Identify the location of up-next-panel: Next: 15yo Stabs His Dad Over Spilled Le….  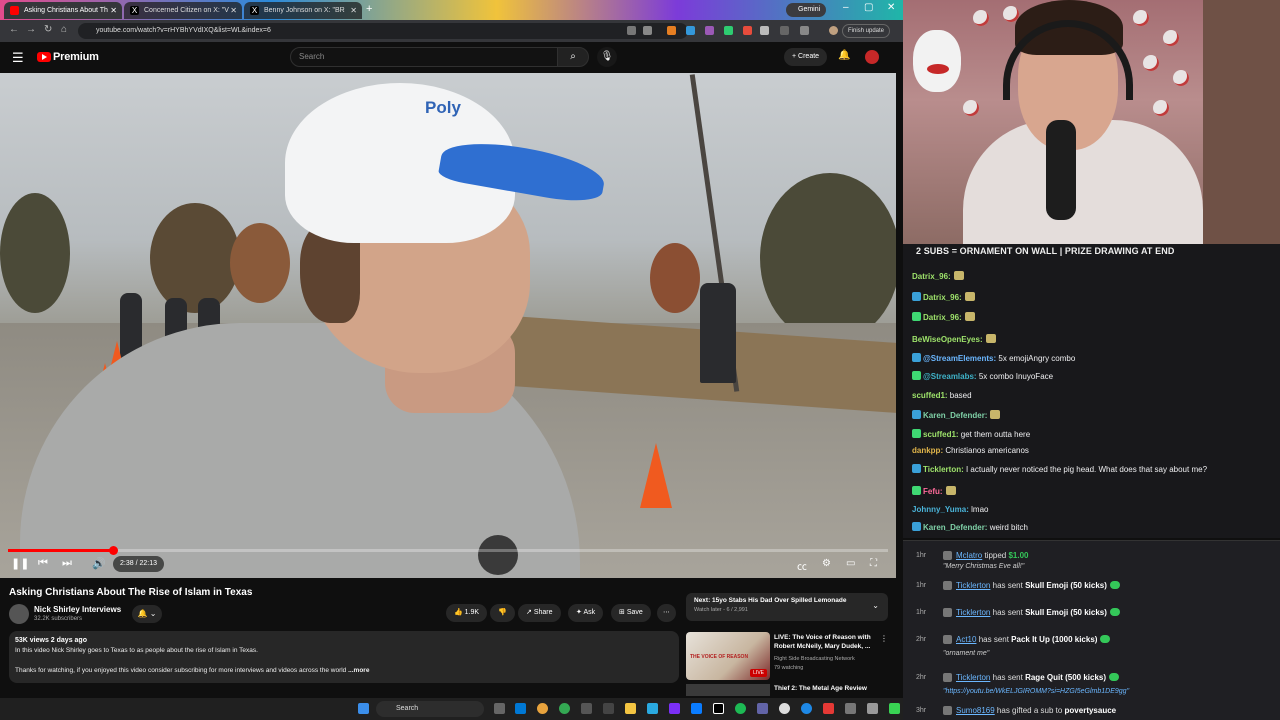
(787, 607).